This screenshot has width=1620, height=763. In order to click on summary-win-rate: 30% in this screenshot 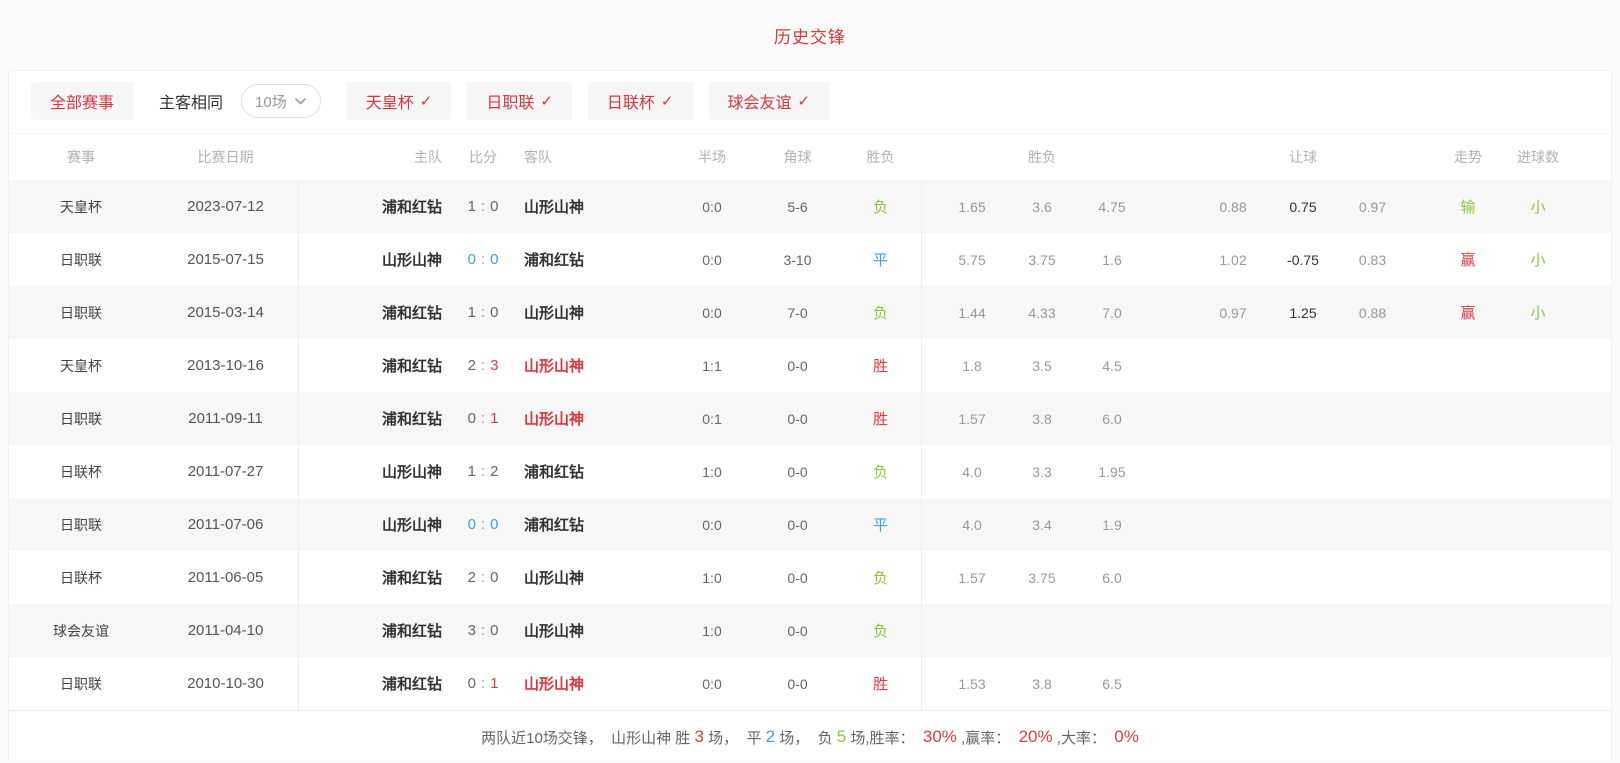, I will do `click(939, 736)`.